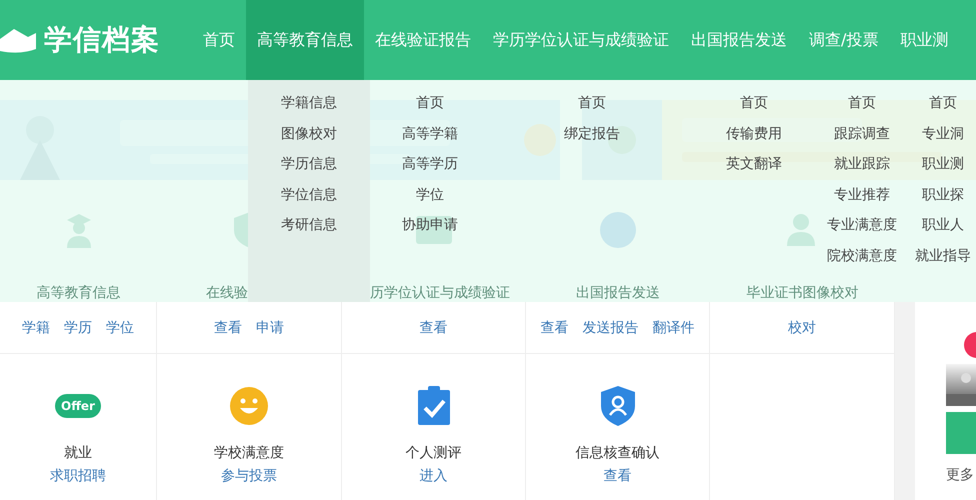 This screenshot has height=500, width=976. I want to click on card-link: 参与投票, so click(249, 476).